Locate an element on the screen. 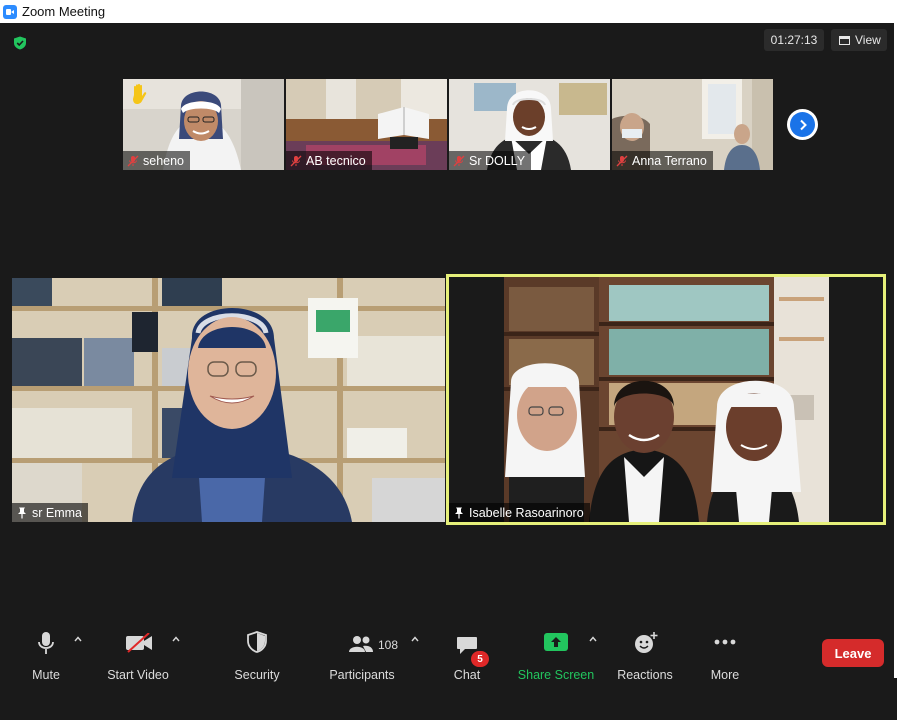 The image size is (897, 720). encryption-shield-icon is located at coordinates (20, 43).